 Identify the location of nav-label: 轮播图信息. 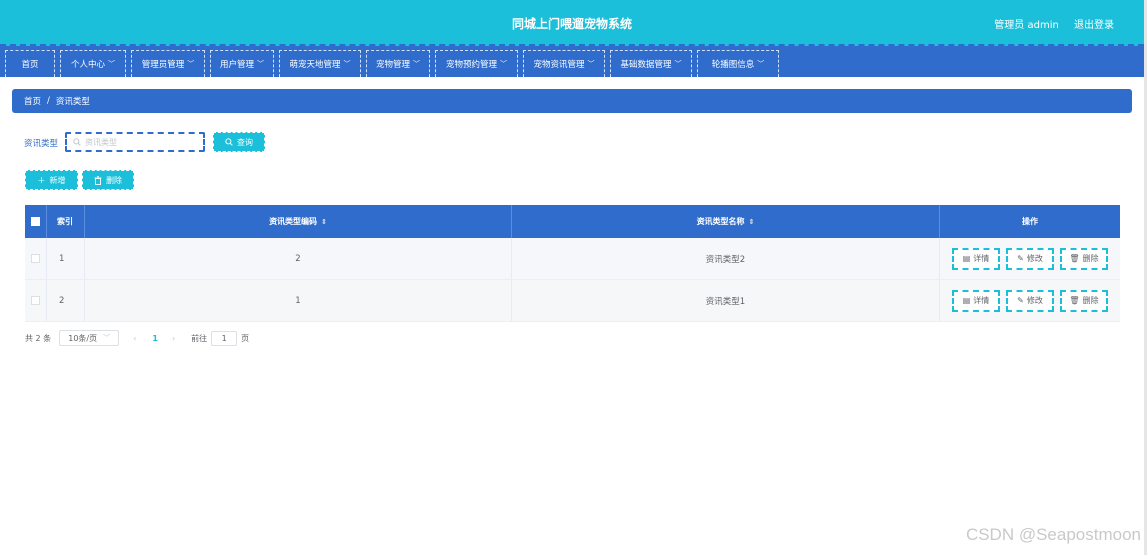
(733, 65).